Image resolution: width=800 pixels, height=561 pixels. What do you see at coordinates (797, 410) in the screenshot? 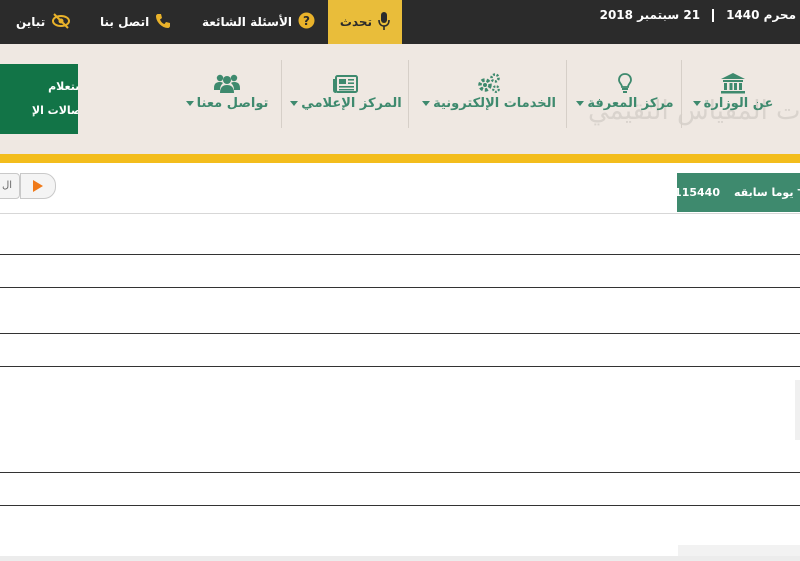
I see `side-scroll-edge` at bounding box center [797, 410].